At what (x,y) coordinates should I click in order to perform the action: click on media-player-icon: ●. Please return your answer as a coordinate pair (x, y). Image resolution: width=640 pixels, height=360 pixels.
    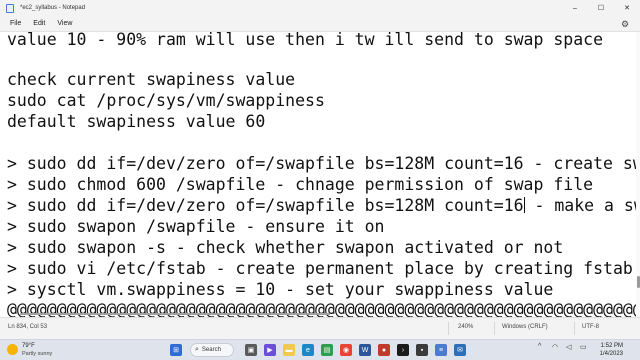
    Looking at the image, I should click on (384, 350).